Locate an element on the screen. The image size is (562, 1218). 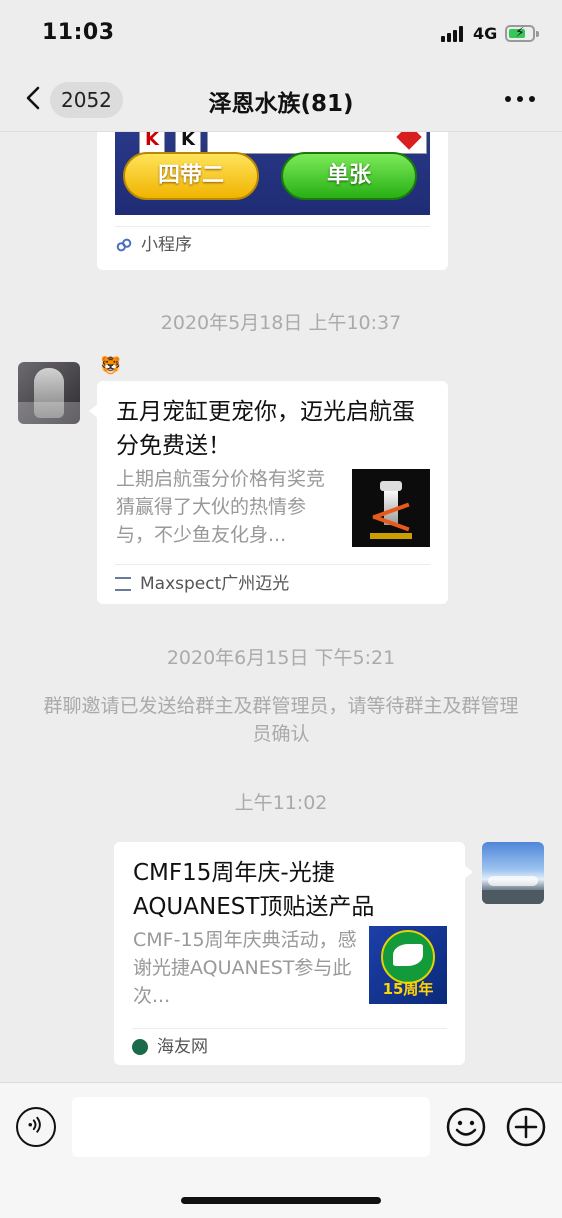
article-title: 五月宠缸更宠你，迈光启航蛋分免费送！ is located at coordinates (265, 429).